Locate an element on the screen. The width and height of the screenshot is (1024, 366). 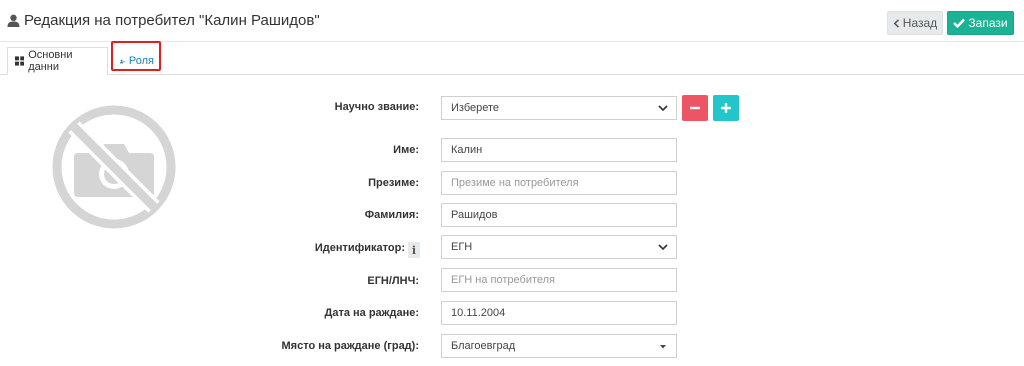
back-button: Назад is located at coordinates (915, 23).